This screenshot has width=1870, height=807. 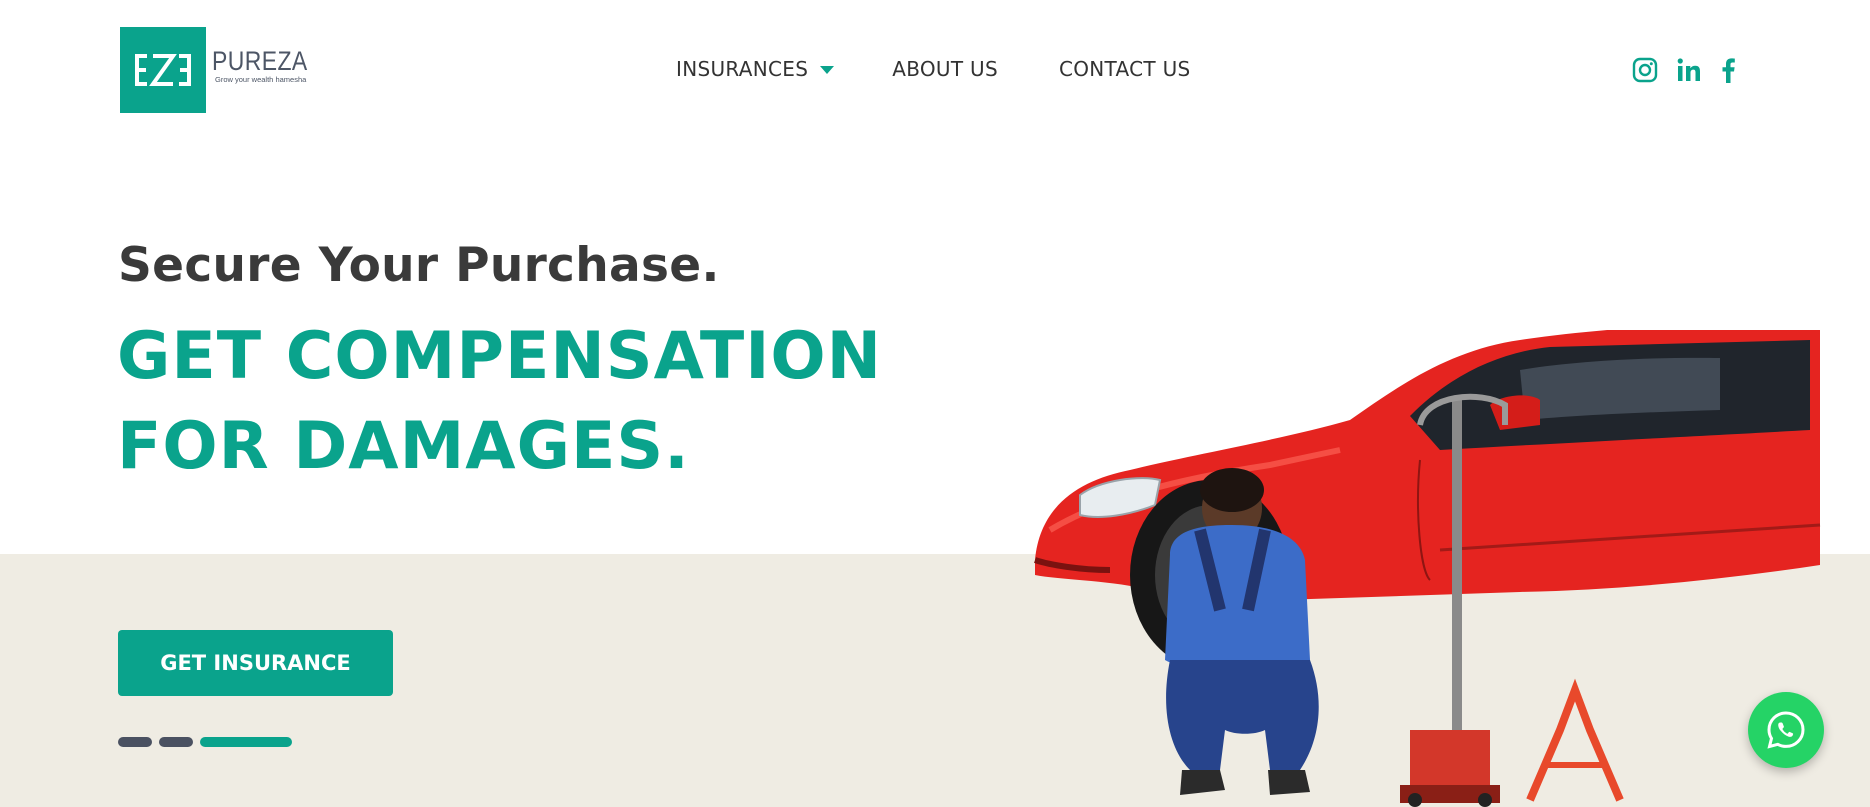 I want to click on linkedin-icon, so click(x=1689, y=70).